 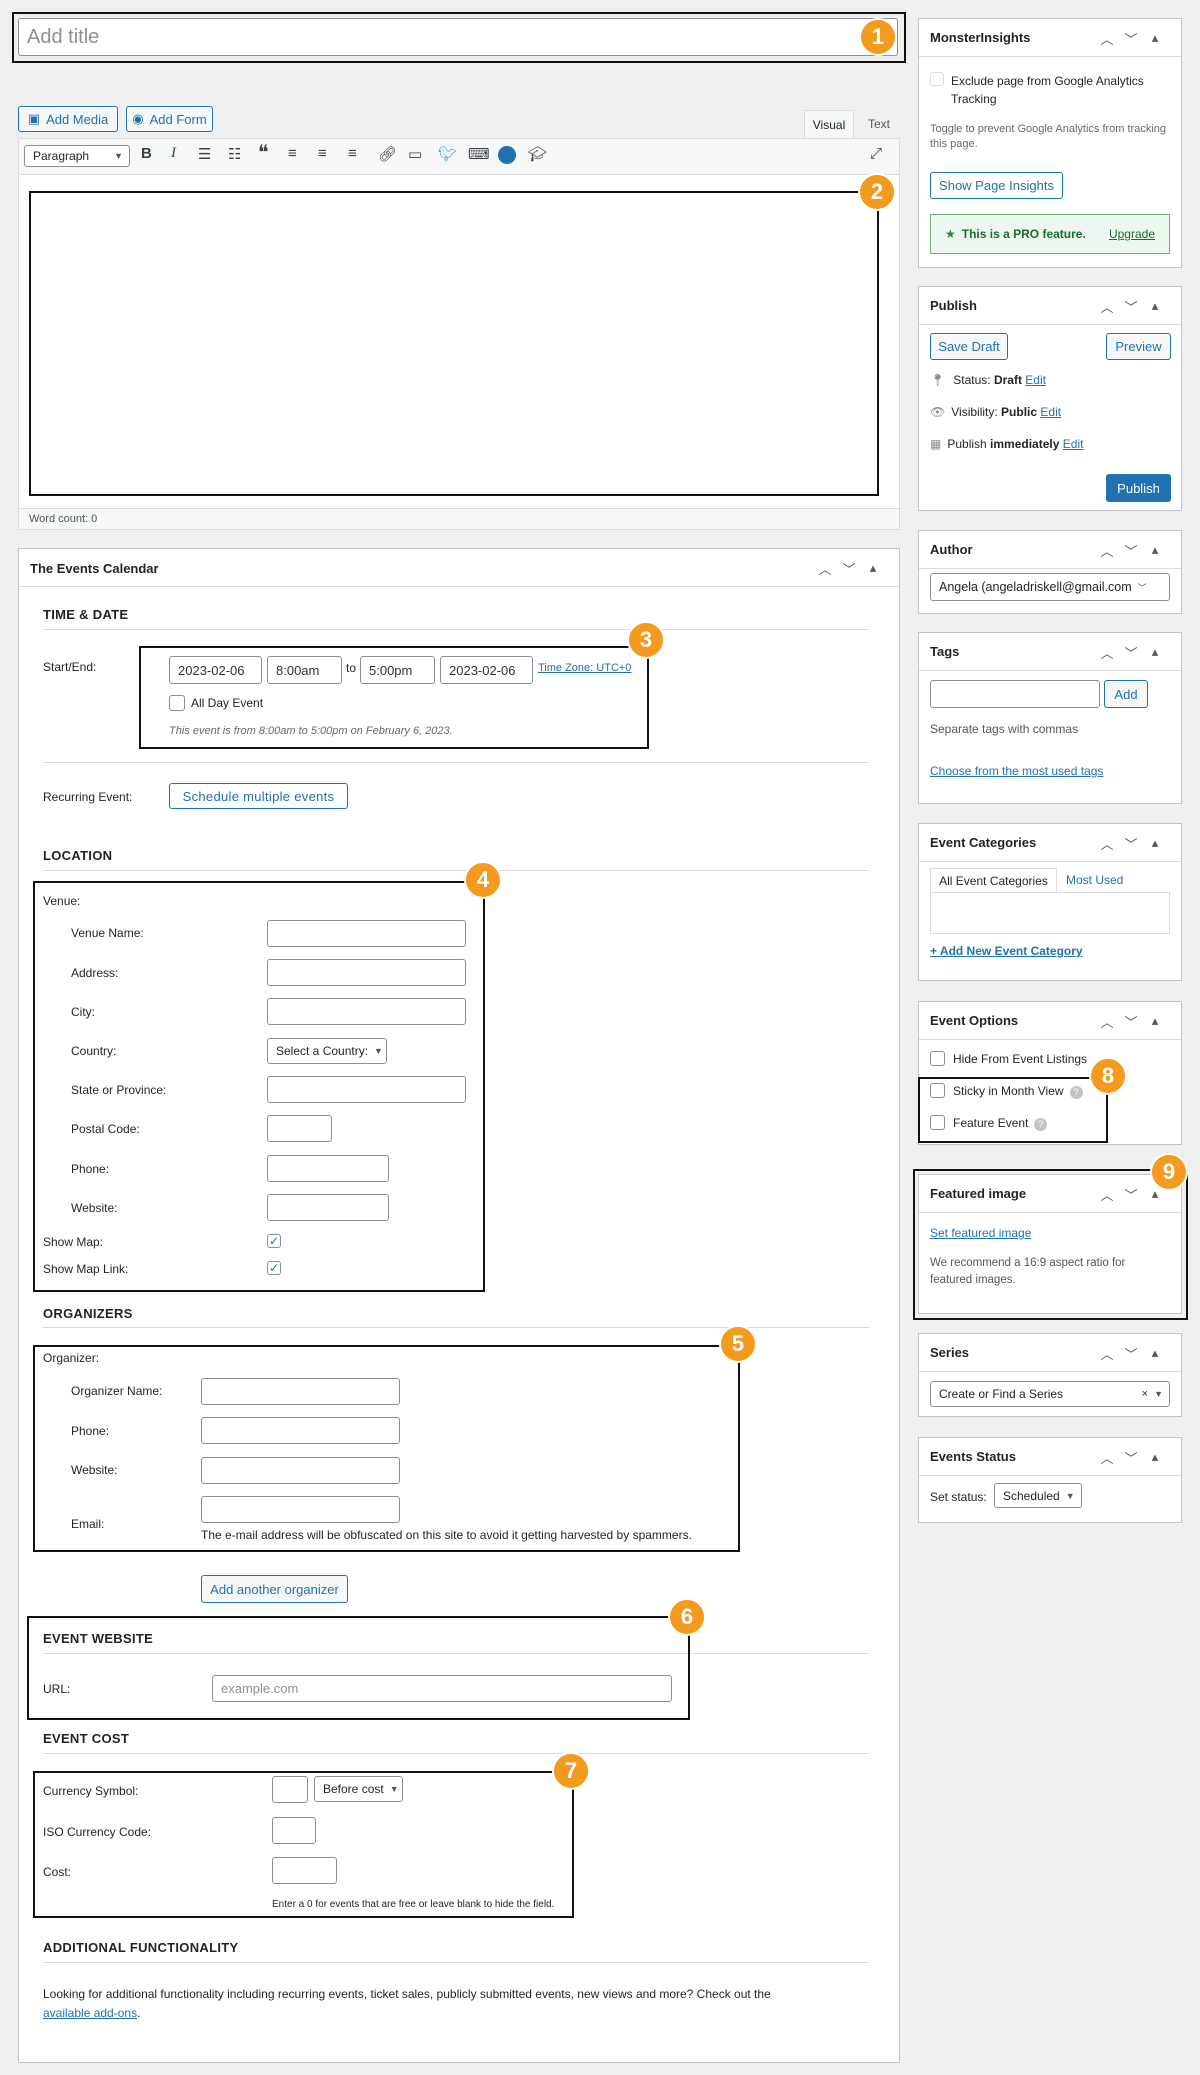 What do you see at coordinates (294, 1830) in the screenshot?
I see `iso-code-input` at bounding box center [294, 1830].